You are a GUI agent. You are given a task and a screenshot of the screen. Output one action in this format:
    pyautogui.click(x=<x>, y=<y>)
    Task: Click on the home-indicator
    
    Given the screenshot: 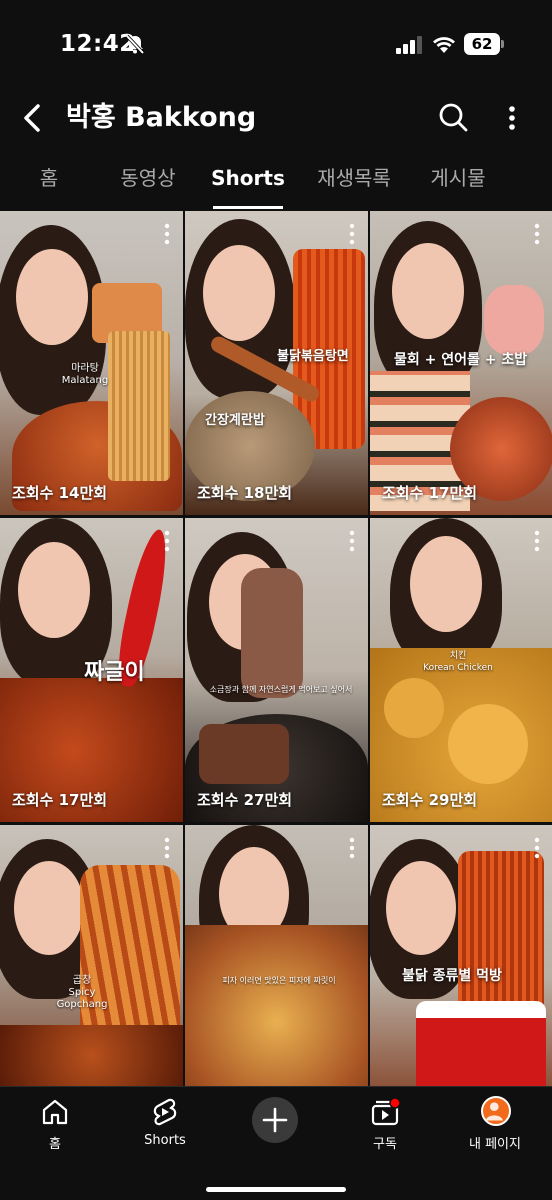 What is the action you would take?
    pyautogui.click(x=276, y=1189)
    